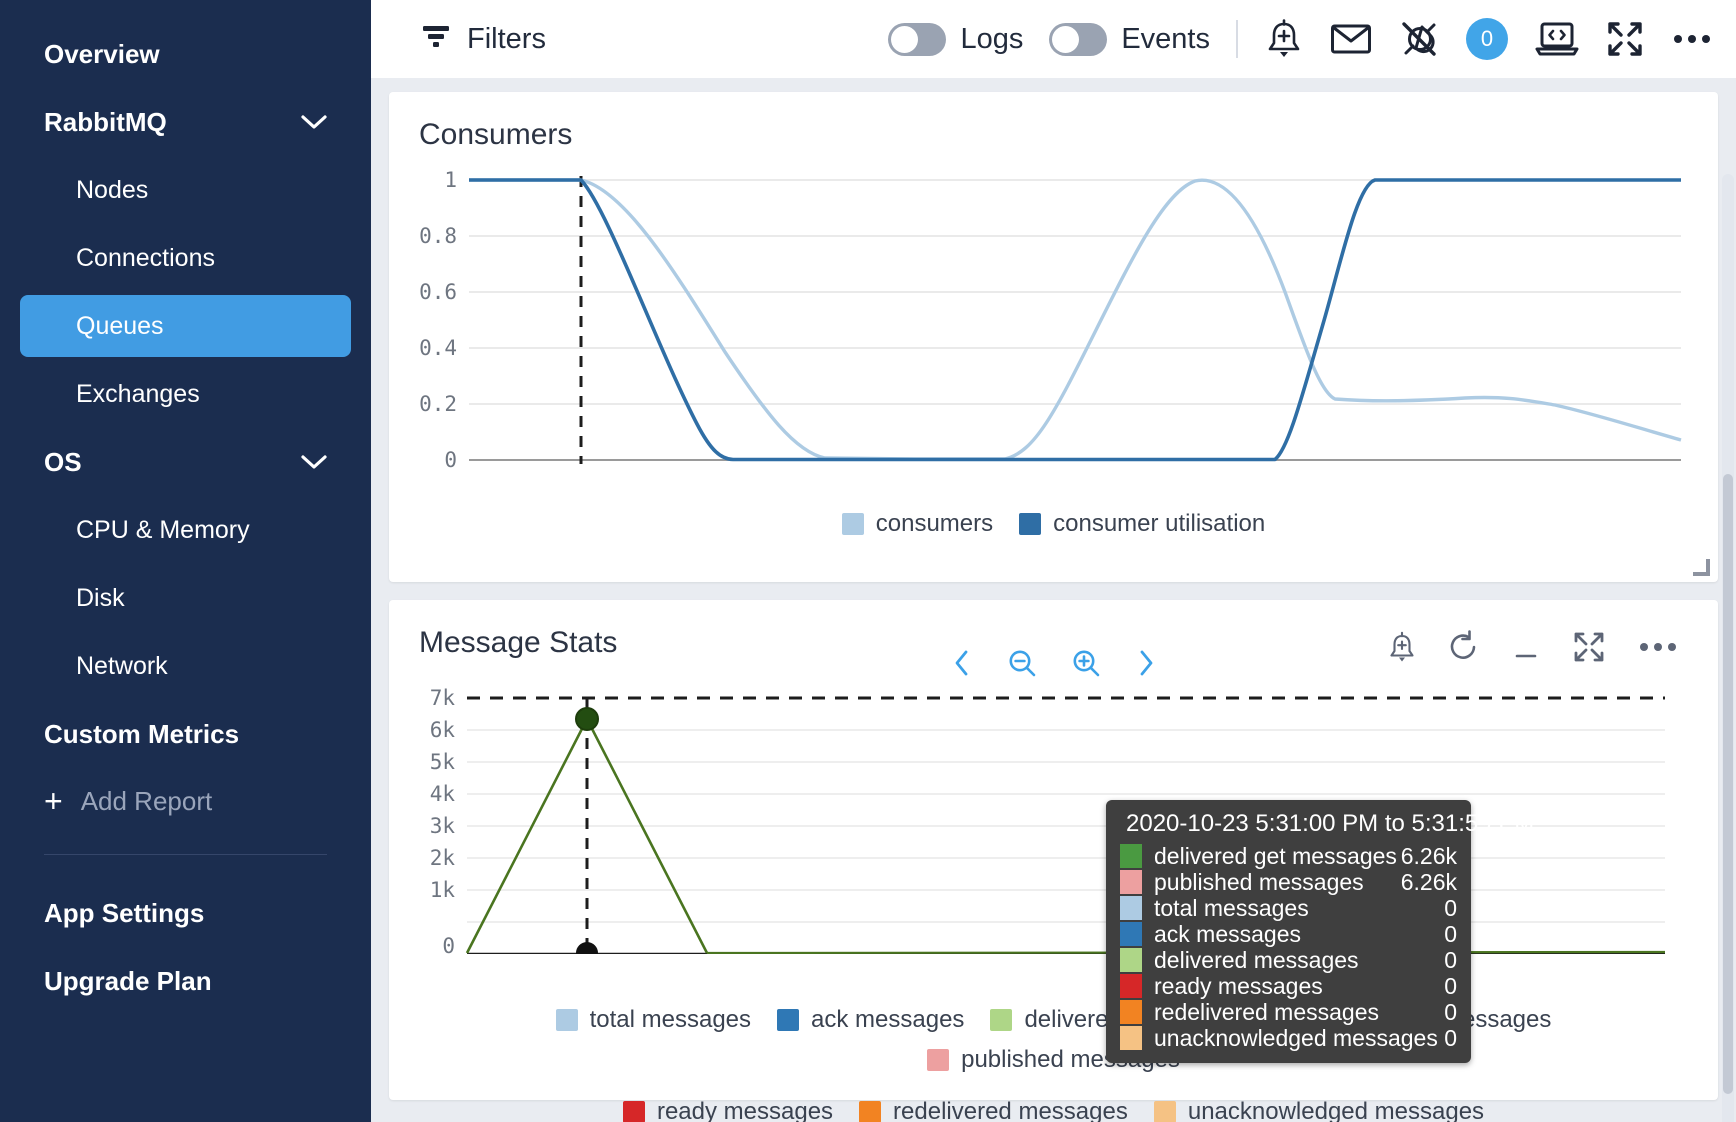  I want to click on legend-label: ready messages, so click(745, 1110).